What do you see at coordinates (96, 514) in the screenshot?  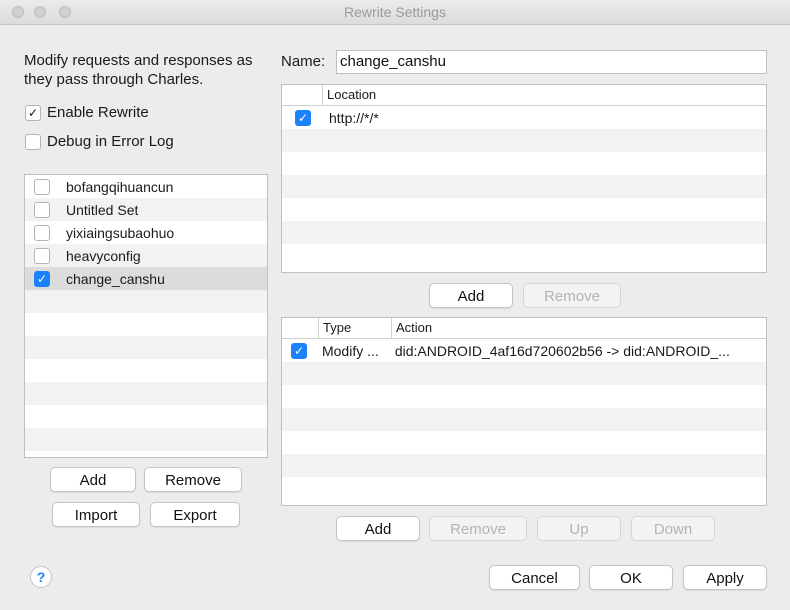 I see `import-button: Import` at bounding box center [96, 514].